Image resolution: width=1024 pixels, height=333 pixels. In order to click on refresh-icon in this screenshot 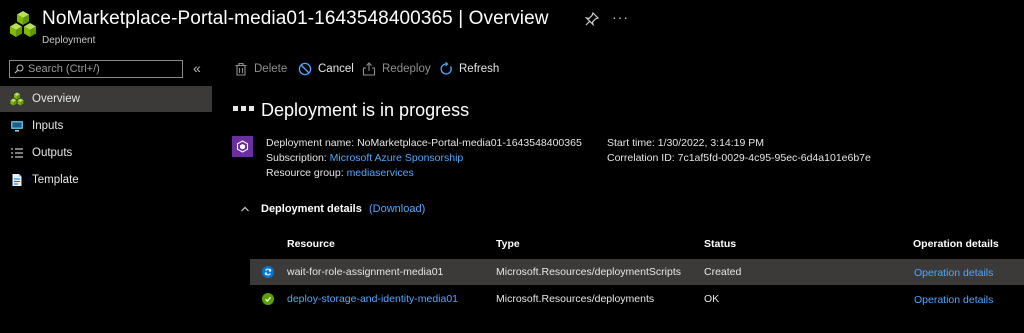, I will do `click(446, 68)`.